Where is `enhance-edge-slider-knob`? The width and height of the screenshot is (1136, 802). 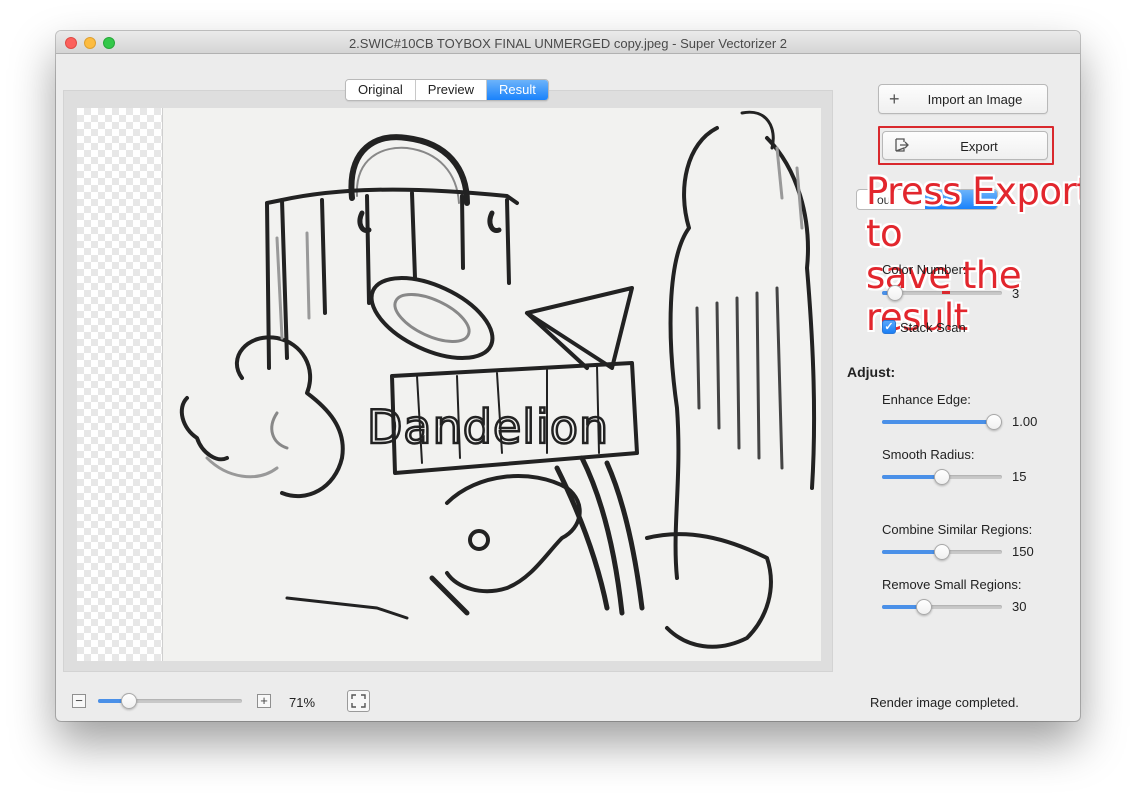 enhance-edge-slider-knob is located at coordinates (994, 422).